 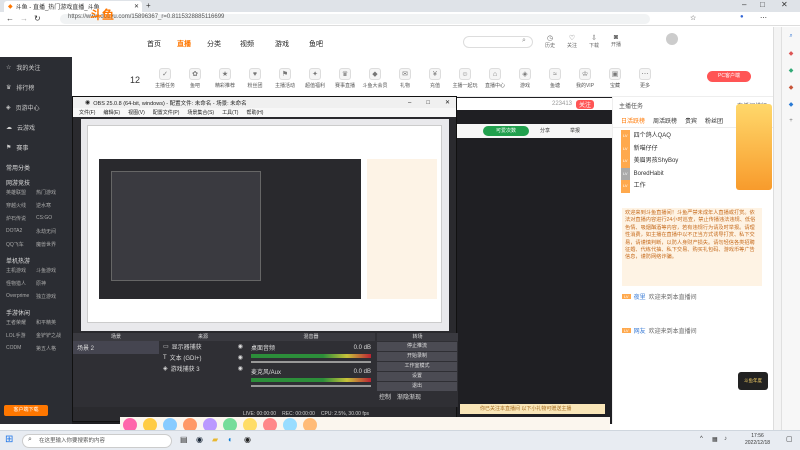 What do you see at coordinates (107, 15) in the screenshot?
I see `douyu-logo: 斗鱼` at bounding box center [107, 15].